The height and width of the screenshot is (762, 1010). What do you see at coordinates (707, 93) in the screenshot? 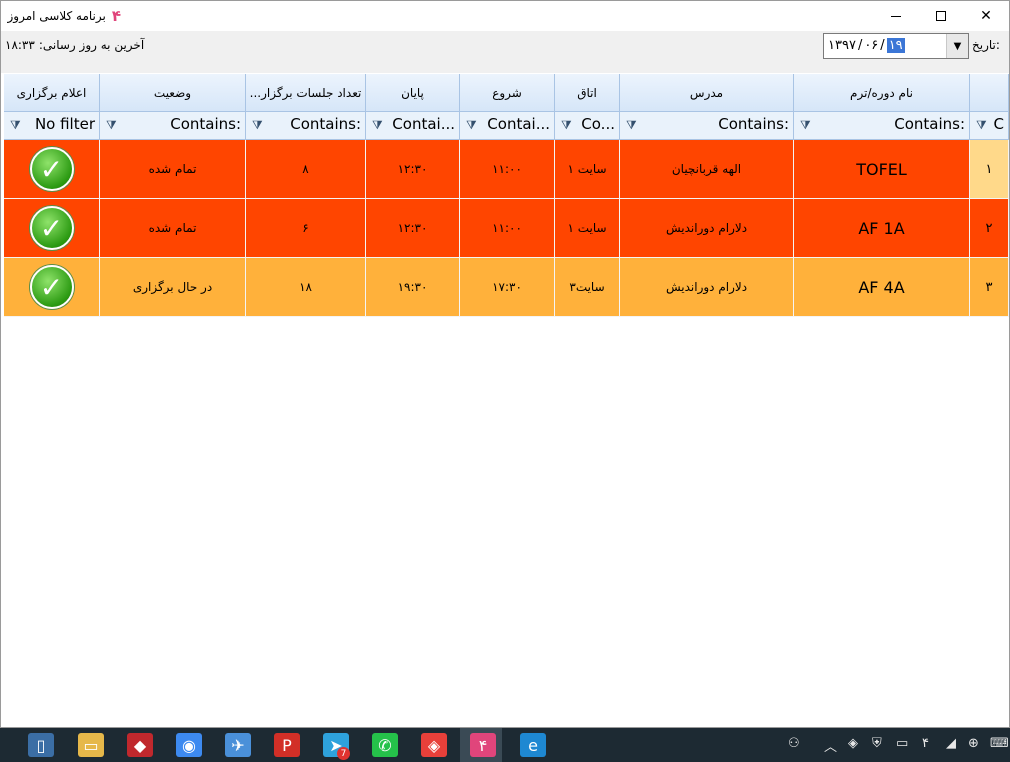
I see `column-header-teacher: مدرس` at bounding box center [707, 93].